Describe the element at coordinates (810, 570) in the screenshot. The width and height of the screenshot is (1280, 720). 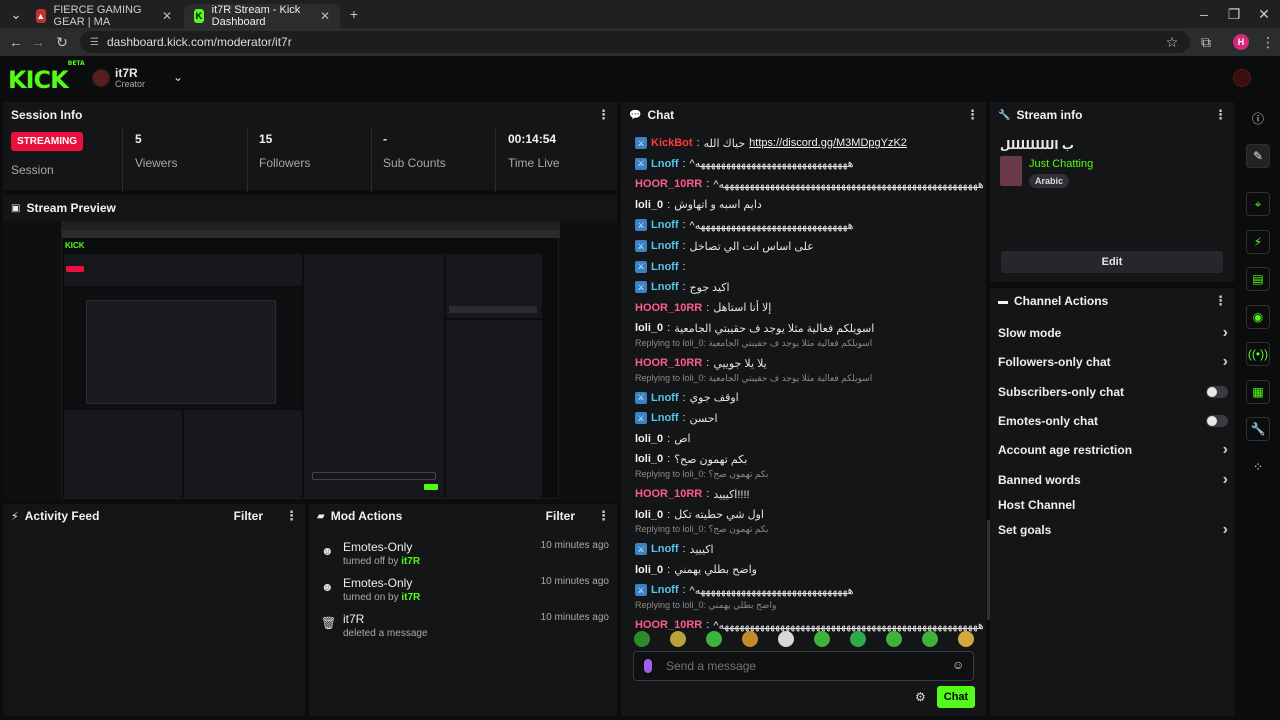
I see `chat-message: loli_0: واضح بطلي يهمني` at that location.